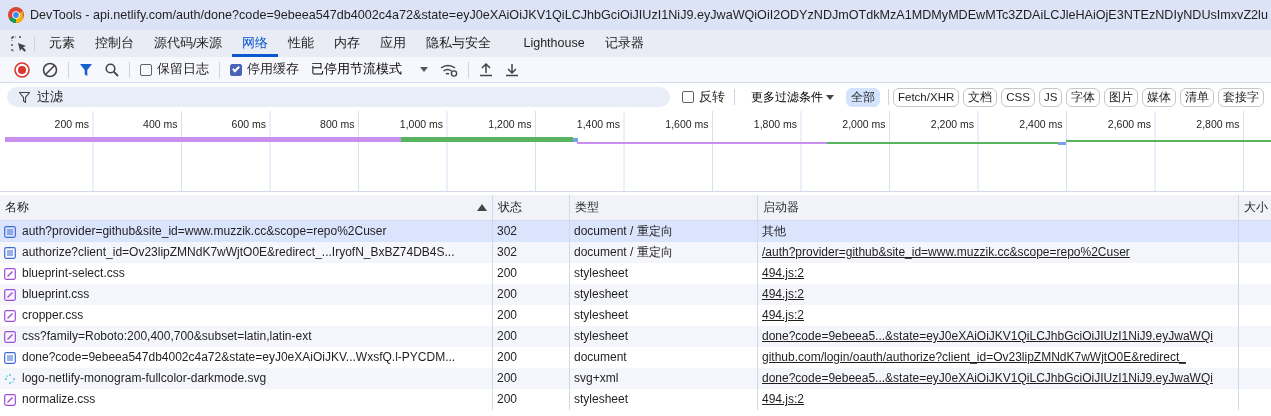 The image size is (1271, 416). I want to click on type-cell: document / 重定向, so click(664, 252).